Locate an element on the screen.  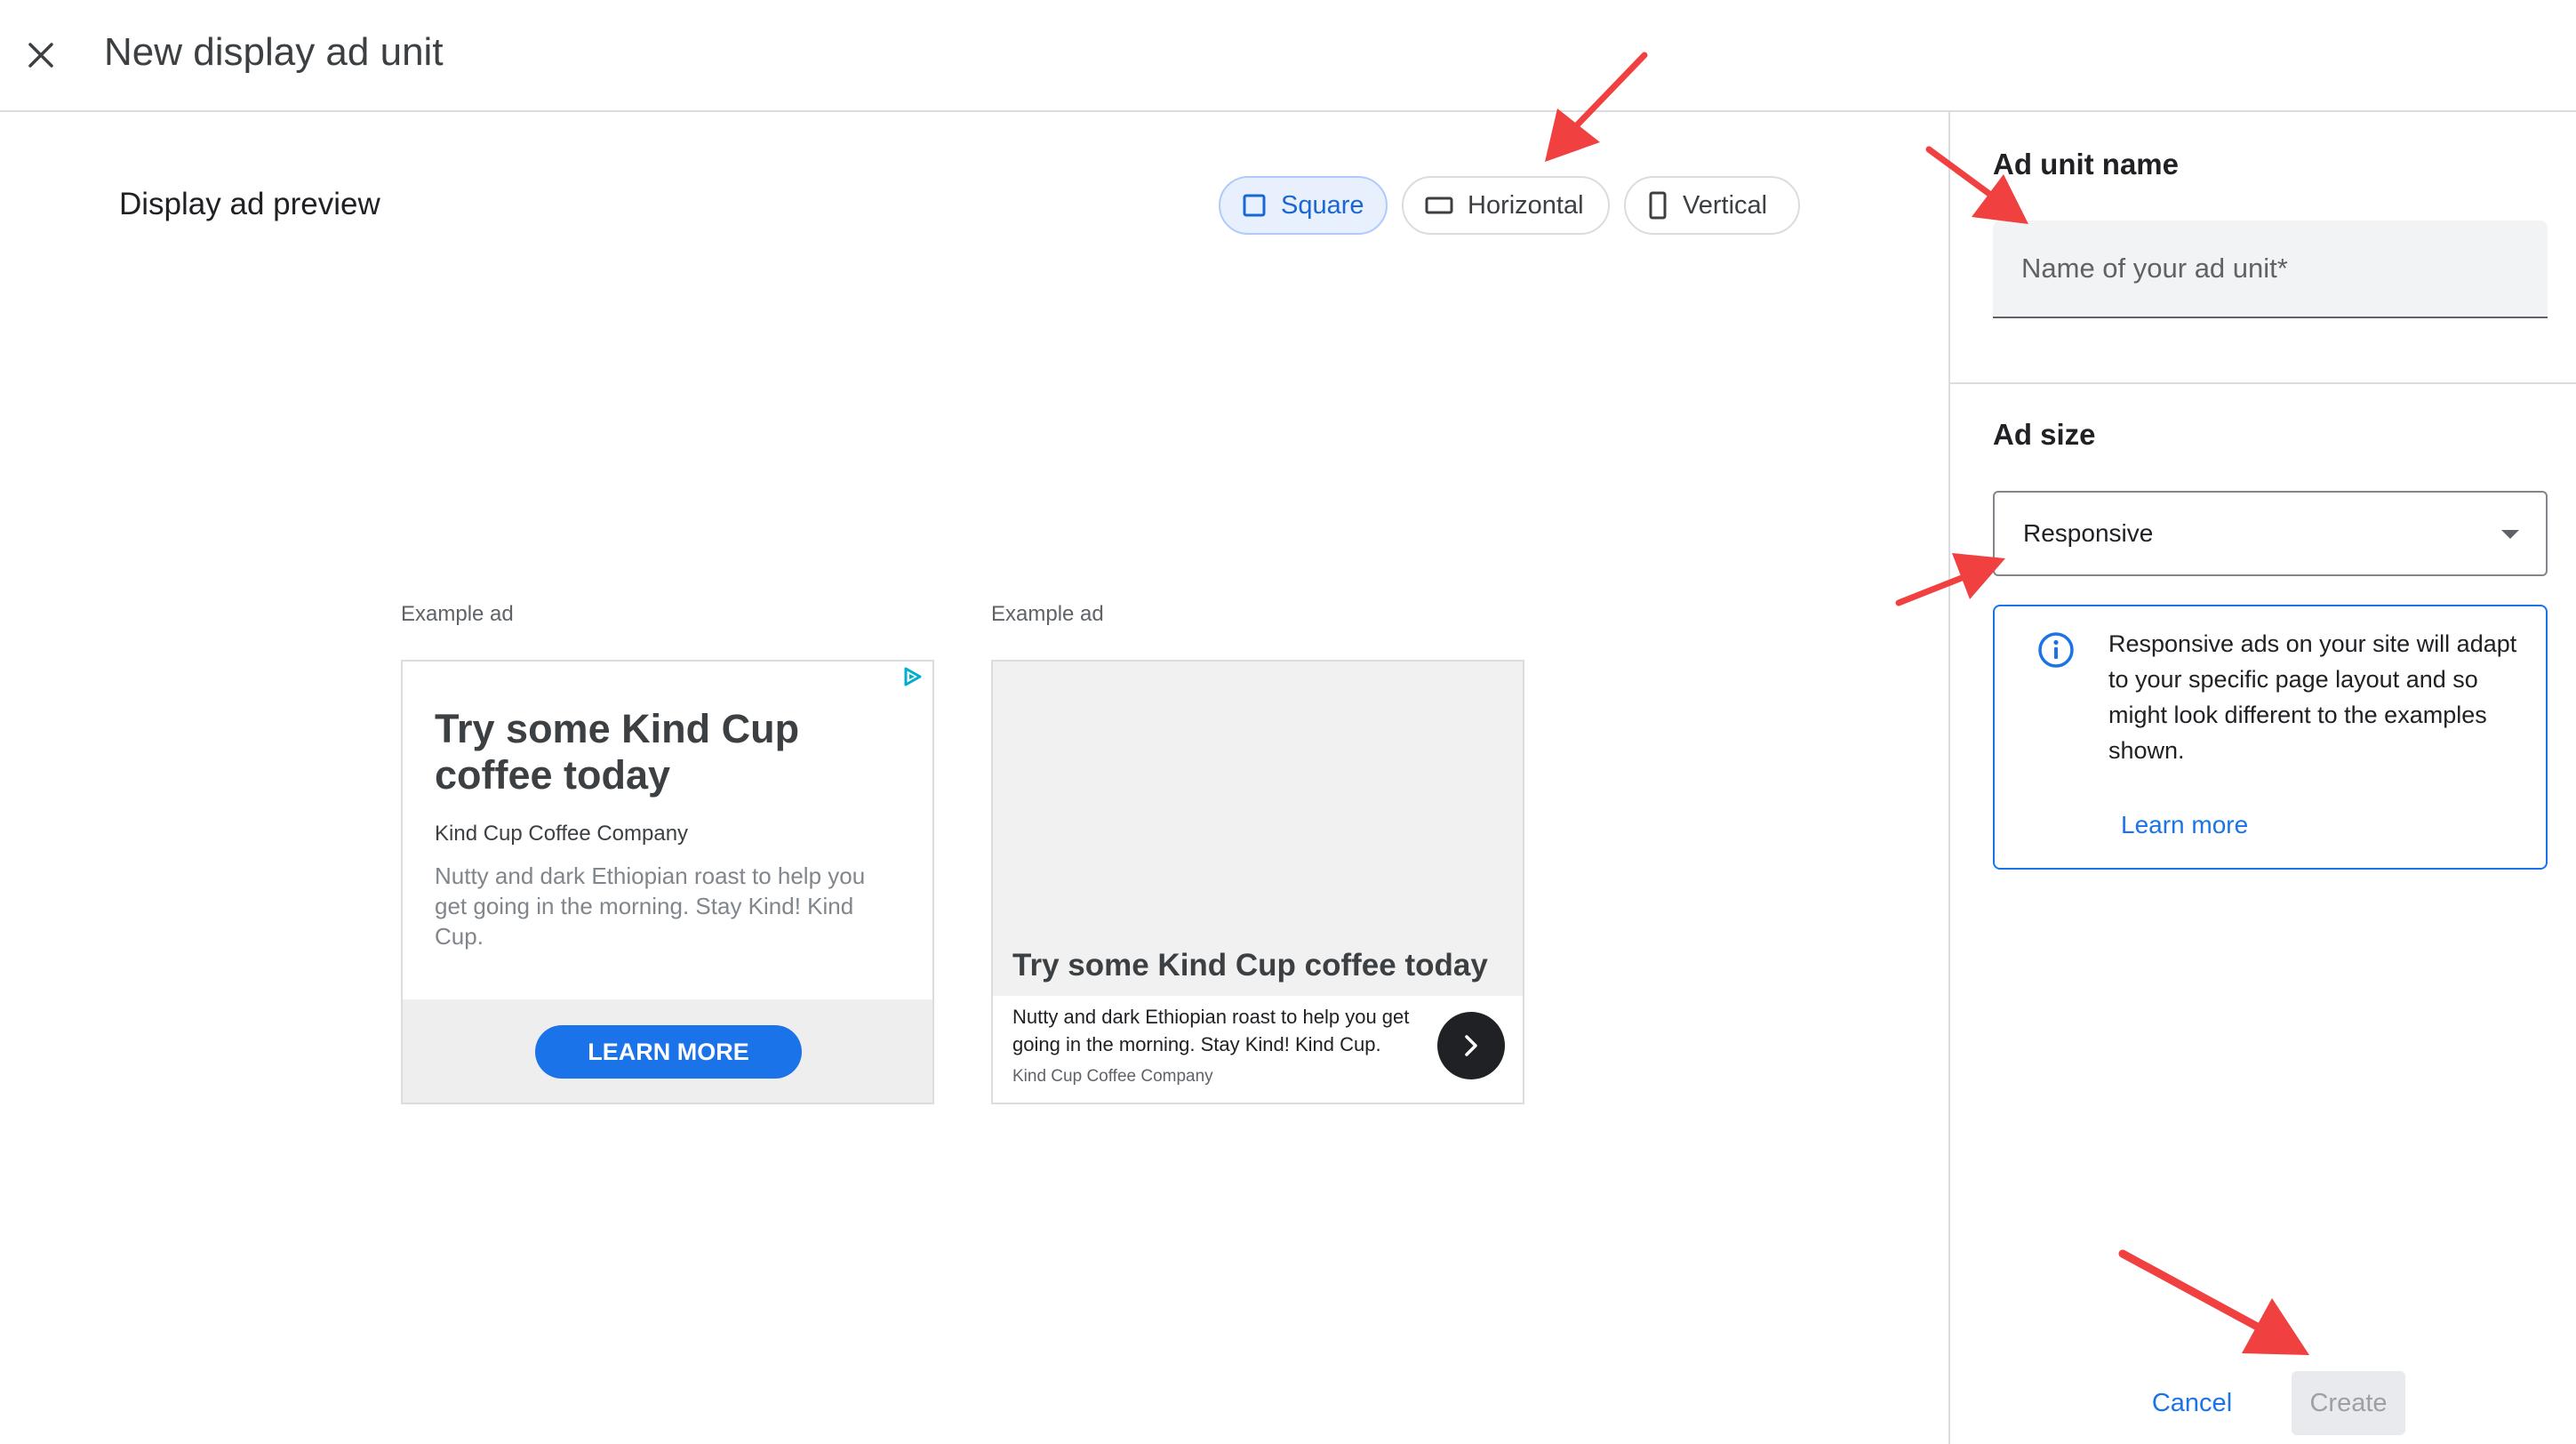
adchoices-icon is located at coordinates (912, 676).